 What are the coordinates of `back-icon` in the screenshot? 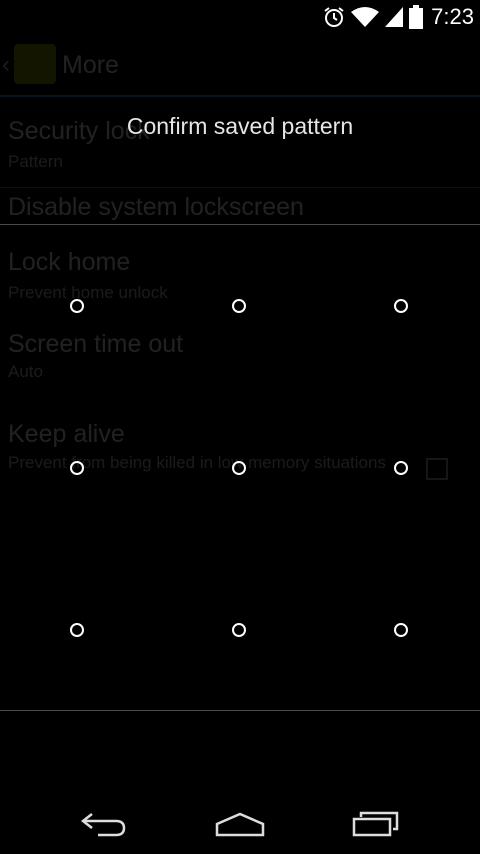 It's located at (104, 826).